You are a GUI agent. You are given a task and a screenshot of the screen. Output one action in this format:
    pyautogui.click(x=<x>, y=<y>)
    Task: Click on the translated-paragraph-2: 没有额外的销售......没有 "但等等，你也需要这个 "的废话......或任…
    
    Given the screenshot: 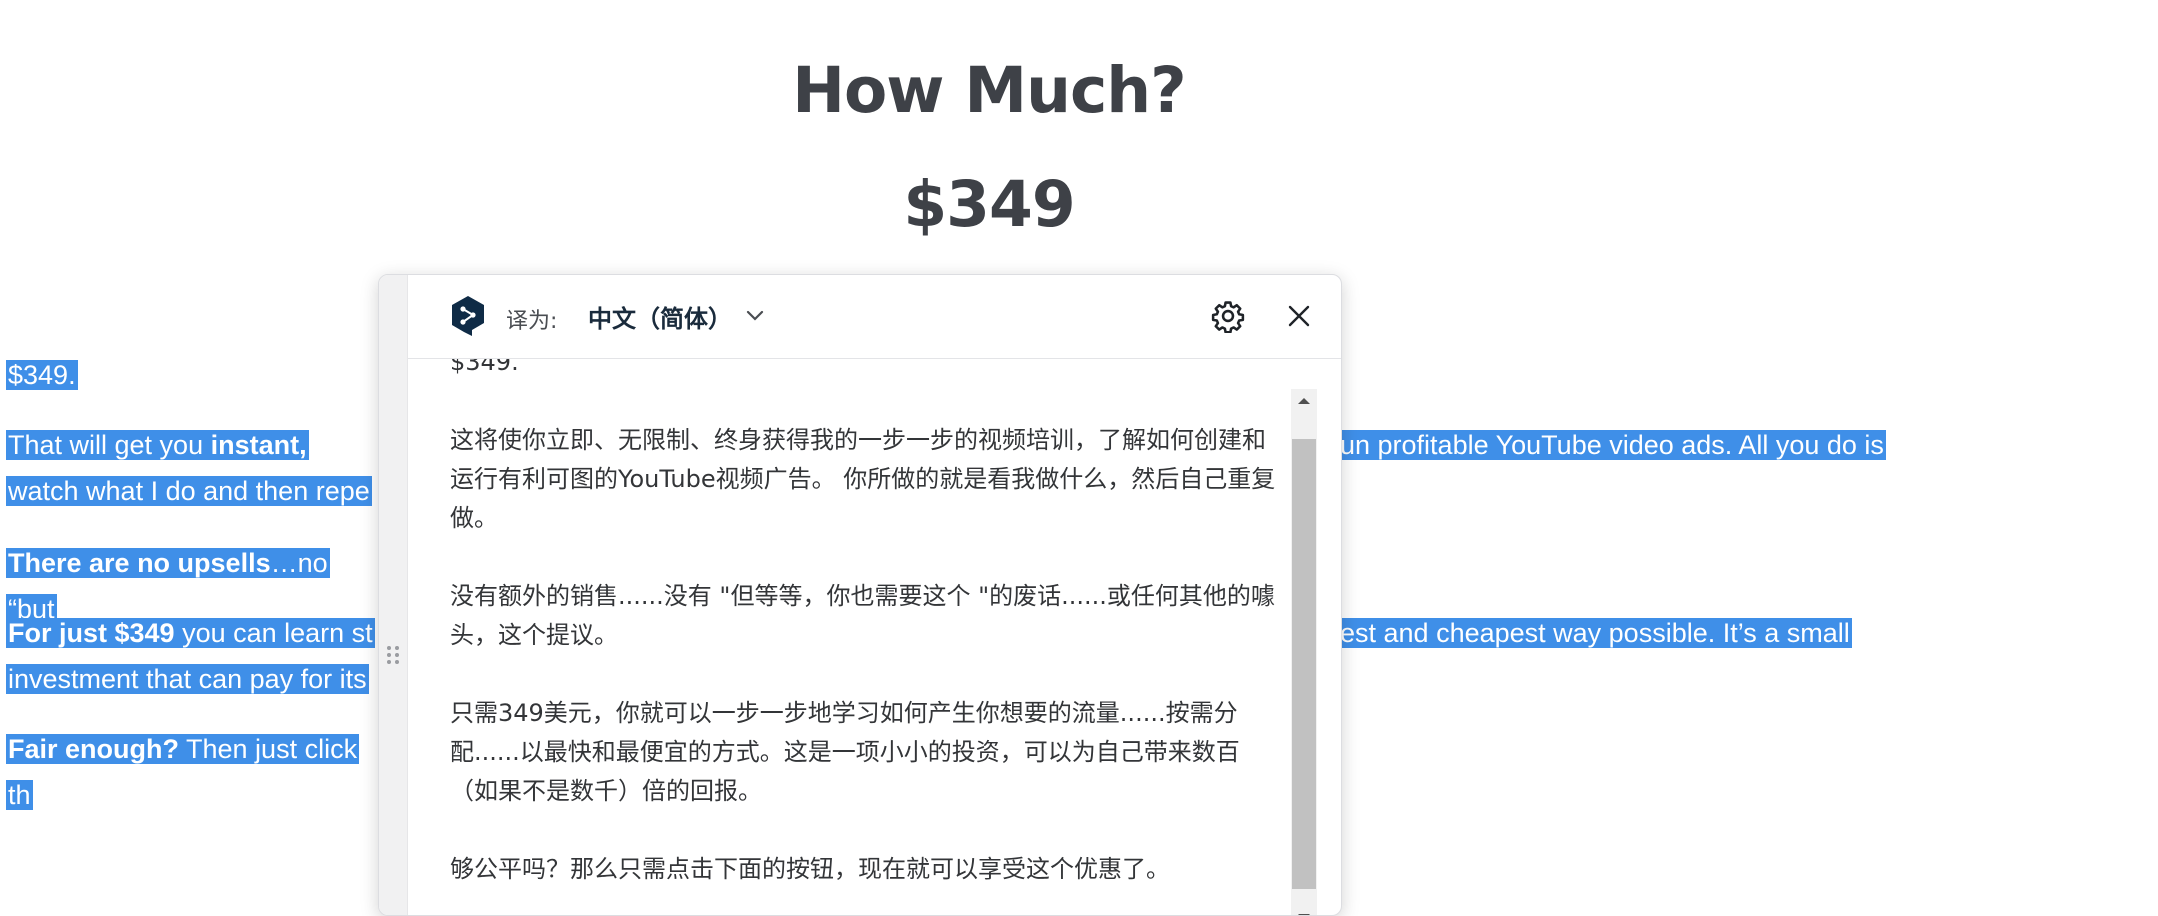 What is the action you would take?
    pyautogui.click(x=862, y=615)
    